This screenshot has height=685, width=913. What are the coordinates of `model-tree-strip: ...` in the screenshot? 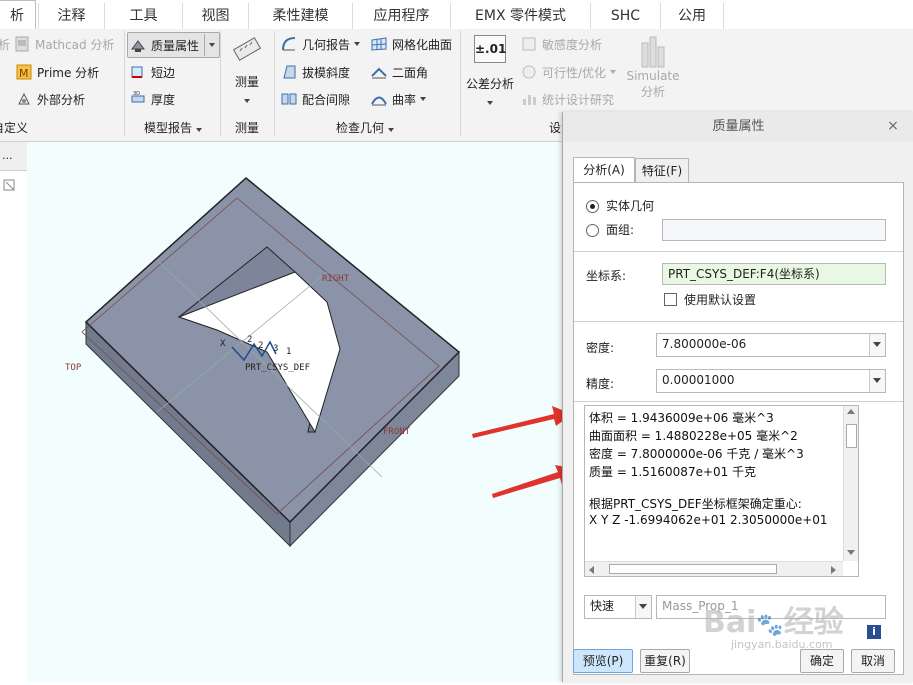 It's located at (14, 412).